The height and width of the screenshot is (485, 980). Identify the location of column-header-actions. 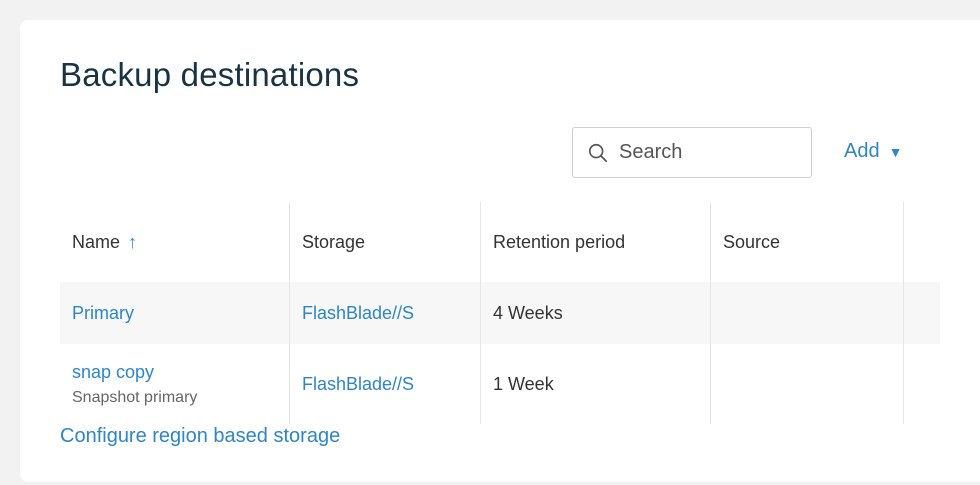
(922, 242).